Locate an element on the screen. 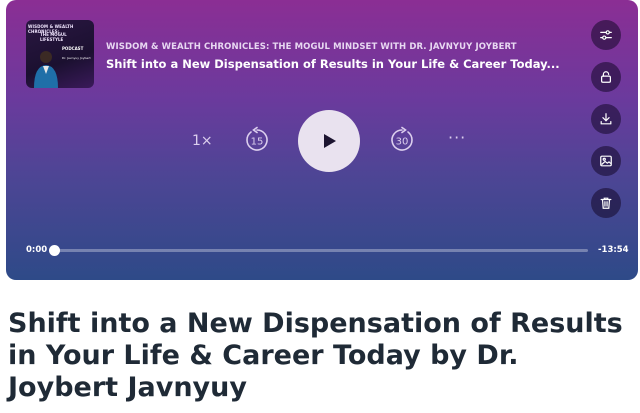  progress-track is located at coordinates (321, 250).